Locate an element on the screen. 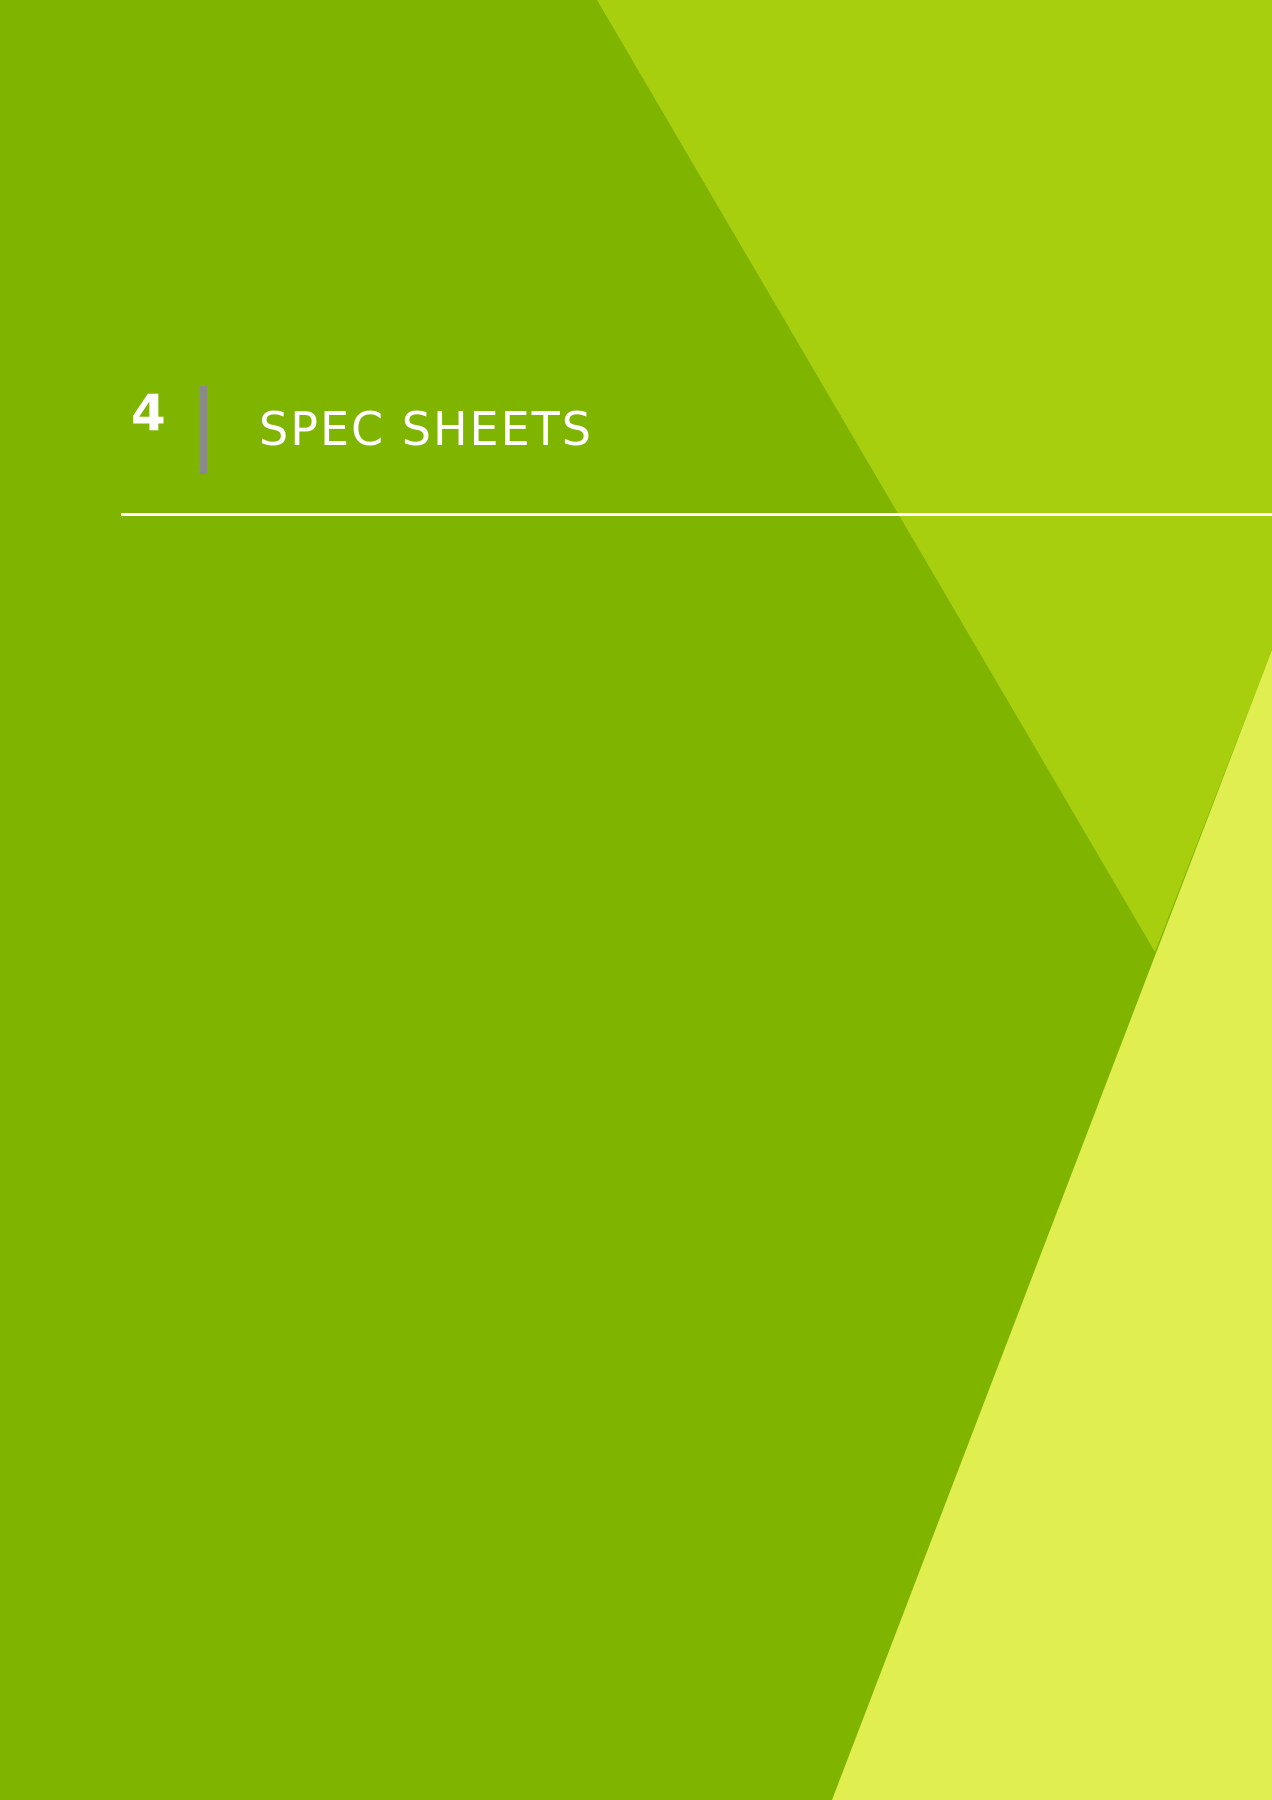 The image size is (1272, 1800). heading-rule is located at coordinates (696, 514).